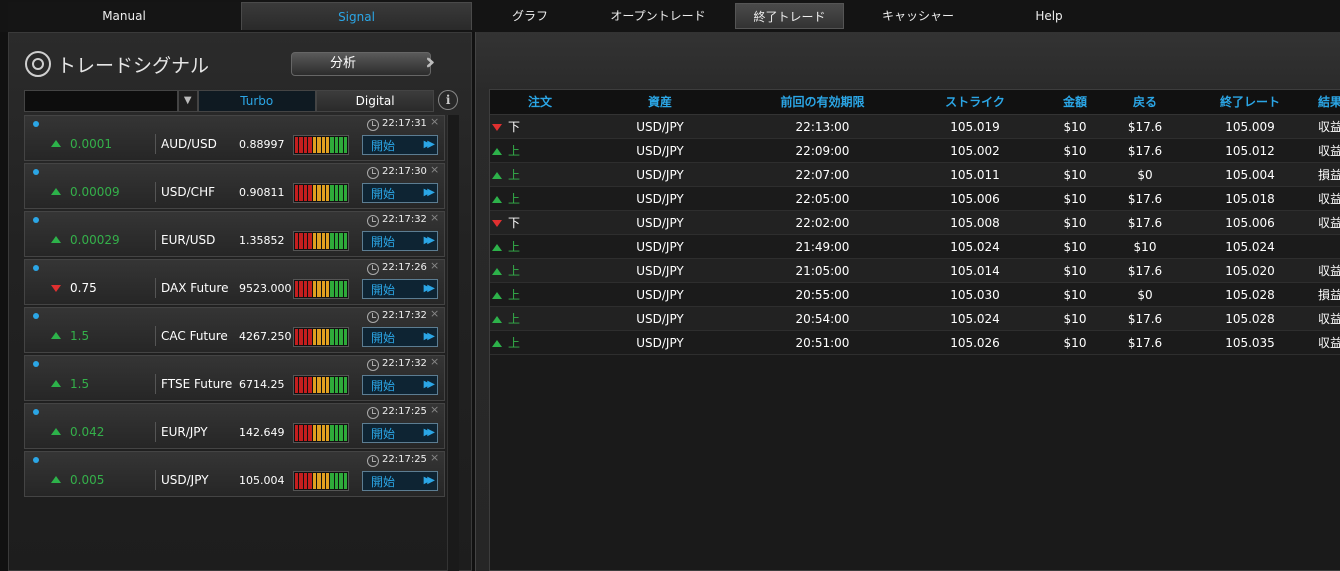 The width and height of the screenshot is (1340, 571). I want to click on tab-cashier: キャッシャー, so click(918, 16).